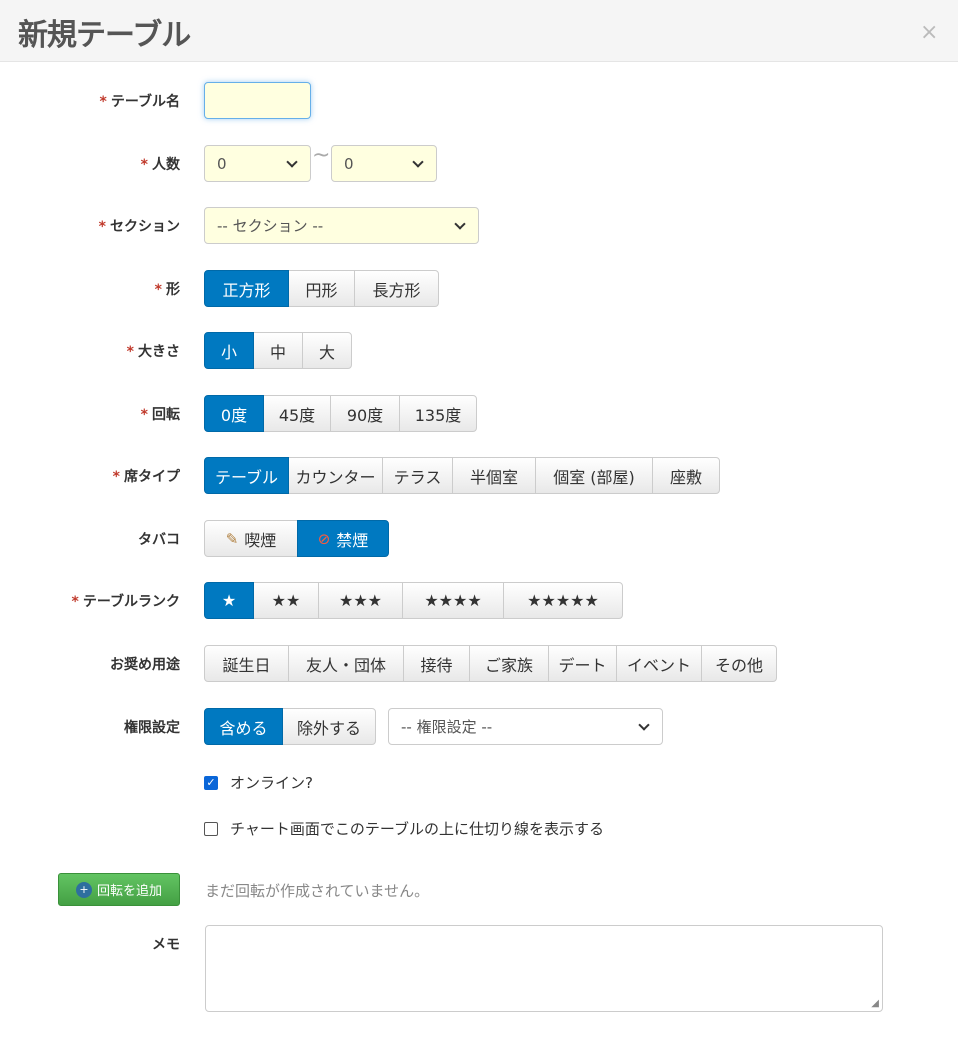 Image resolution: width=958 pixels, height=1039 pixels. What do you see at coordinates (563, 600) in the screenshot?
I see `rank-5-button: ★★★★★` at bounding box center [563, 600].